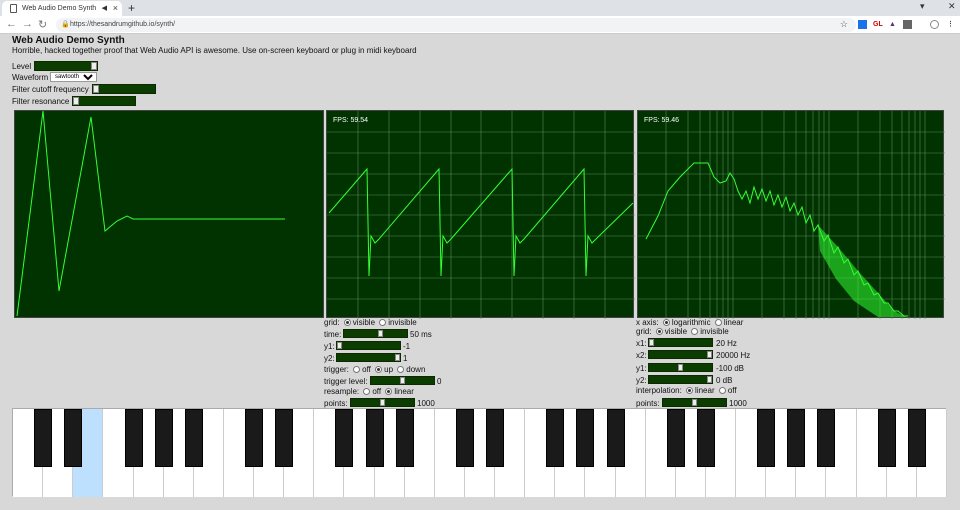  I want to click on spectrum-x2-value: 20000 Hz, so click(733, 355).